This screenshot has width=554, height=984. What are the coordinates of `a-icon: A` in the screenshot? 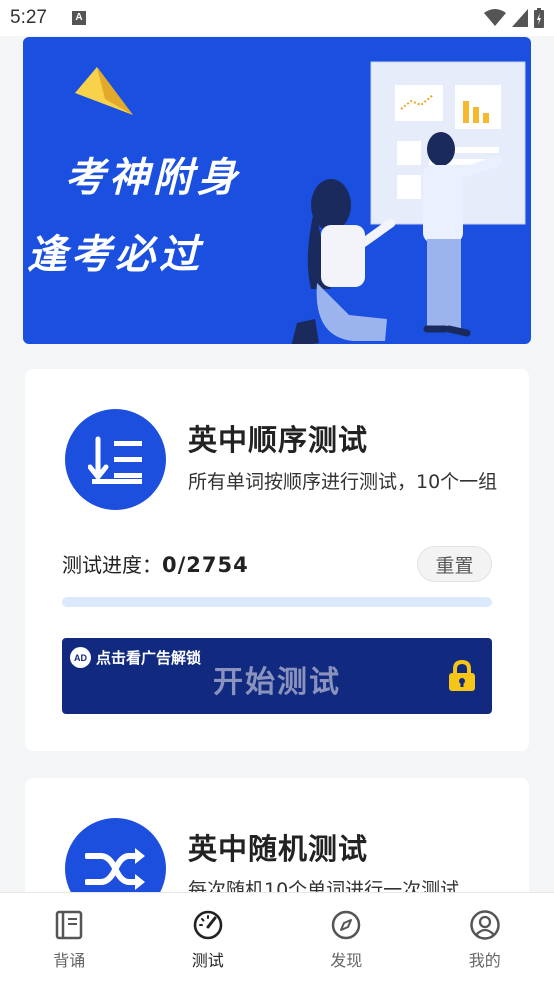 It's located at (79, 18).